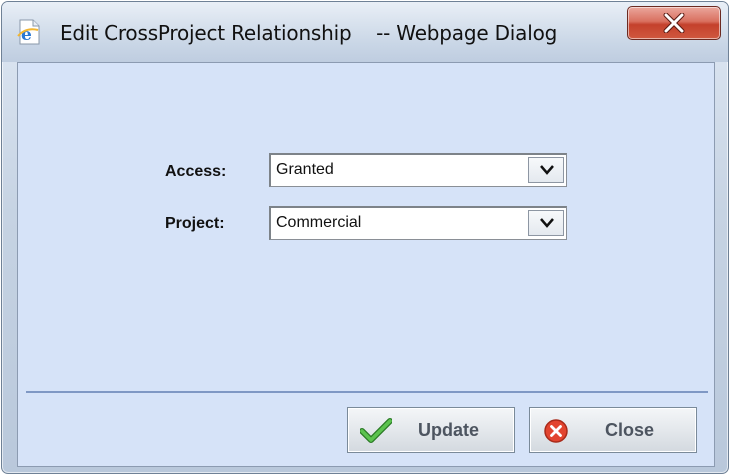 The image size is (731, 476). Describe the element at coordinates (195, 223) in the screenshot. I see `project-label: Project:` at that location.